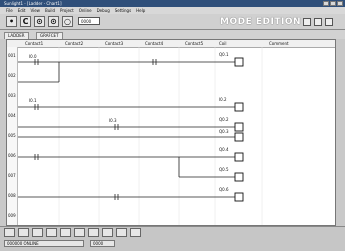  Describe the element at coordinates (9, 10) in the screenshot. I see `menu-file: File` at that location.